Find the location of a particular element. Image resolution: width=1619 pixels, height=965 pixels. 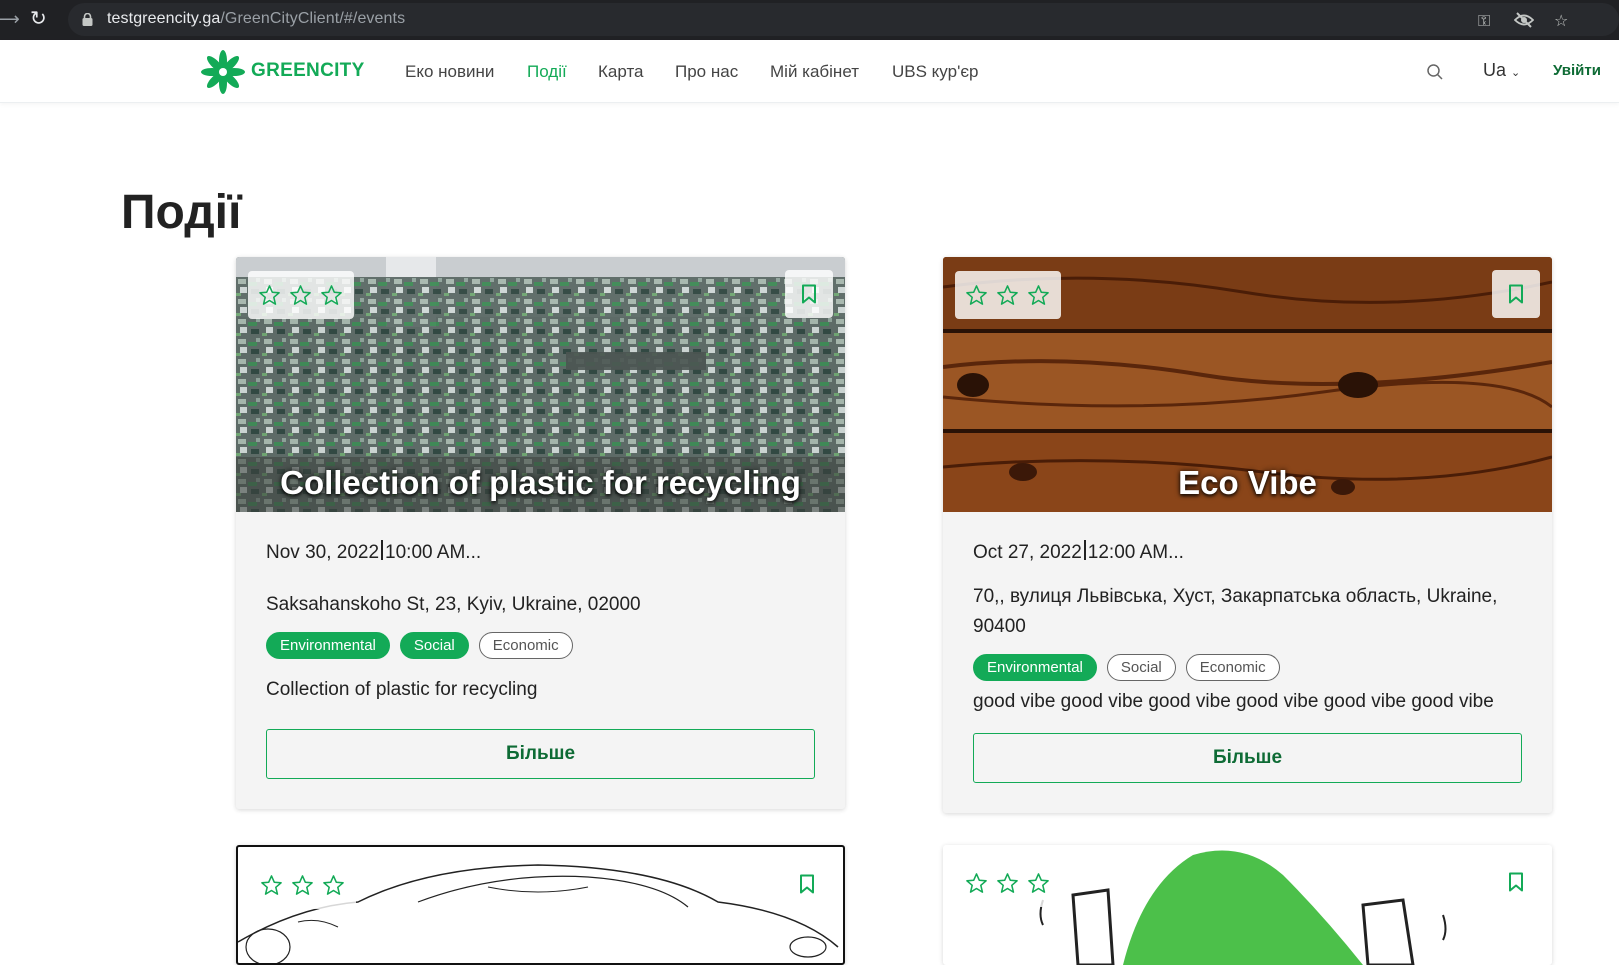

page-title: Події is located at coordinates (181, 212).